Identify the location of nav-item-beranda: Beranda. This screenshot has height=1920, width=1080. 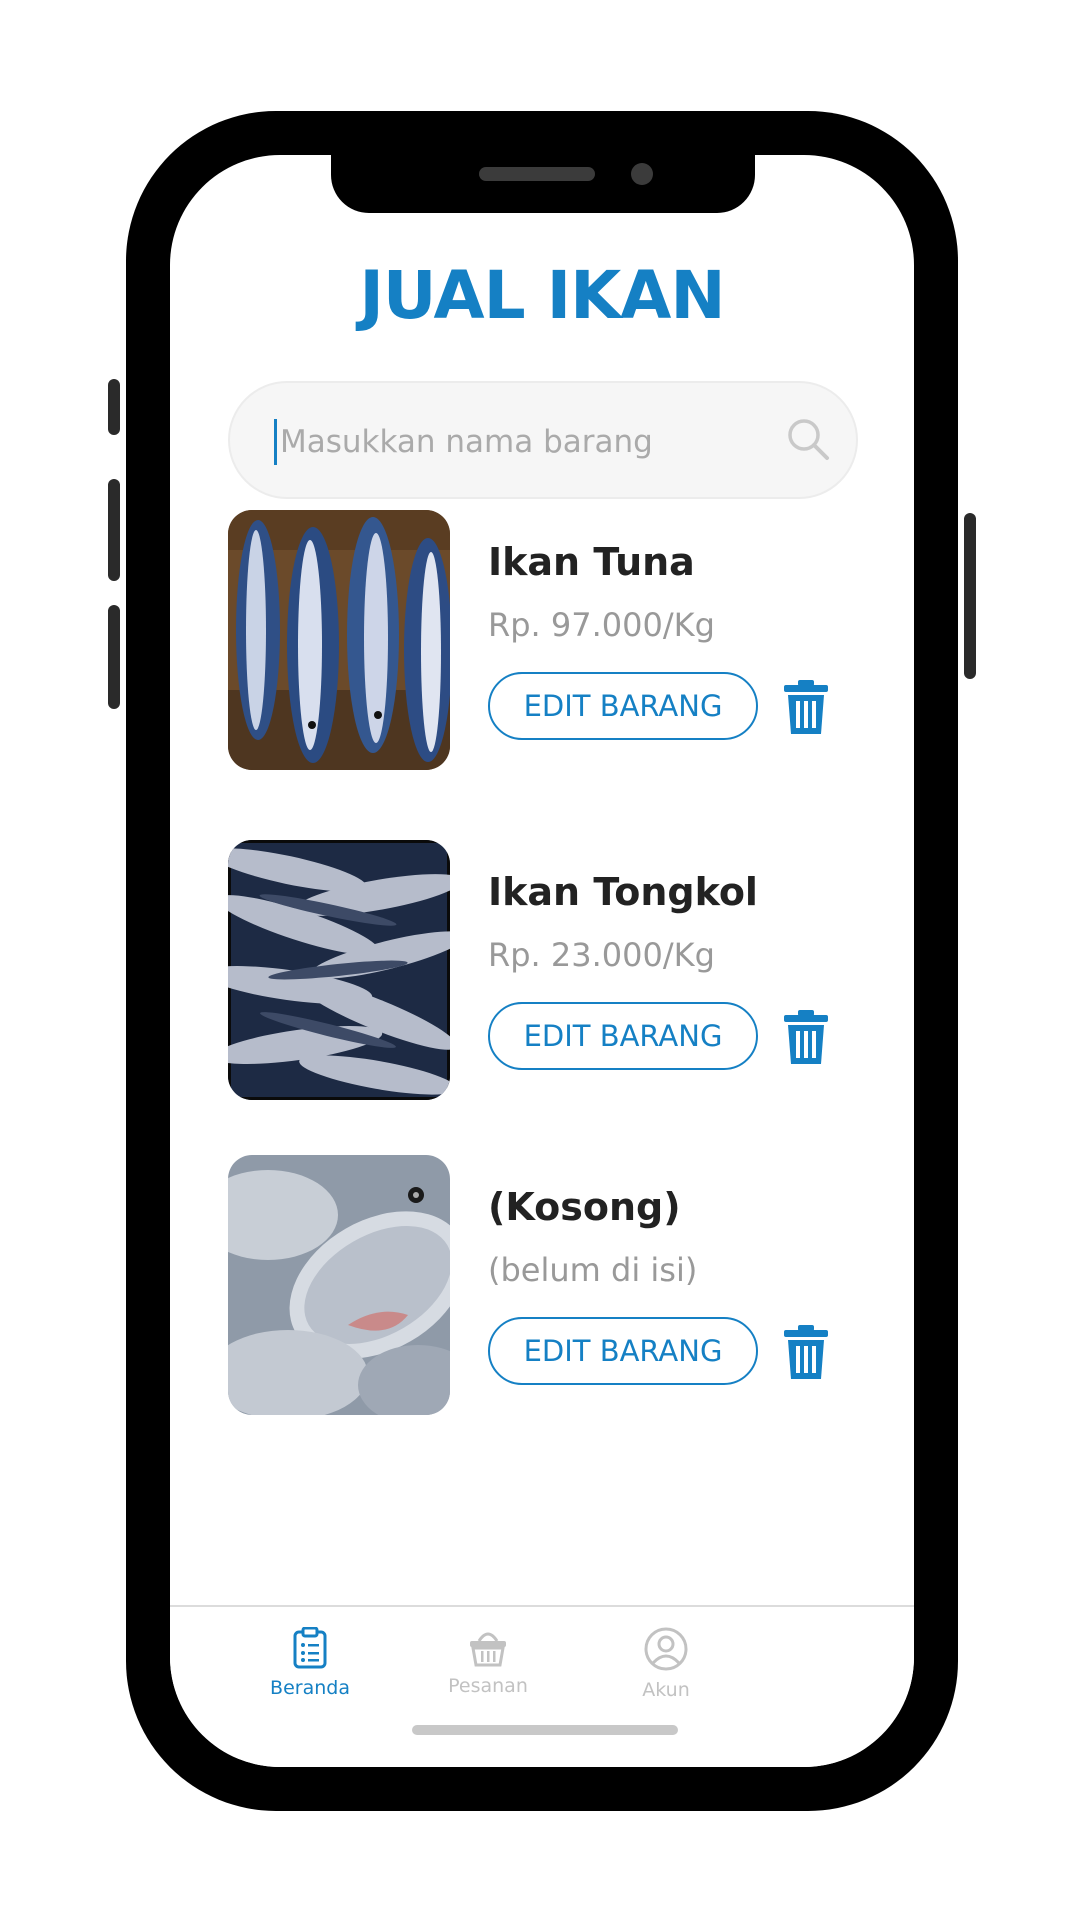
(310, 1662).